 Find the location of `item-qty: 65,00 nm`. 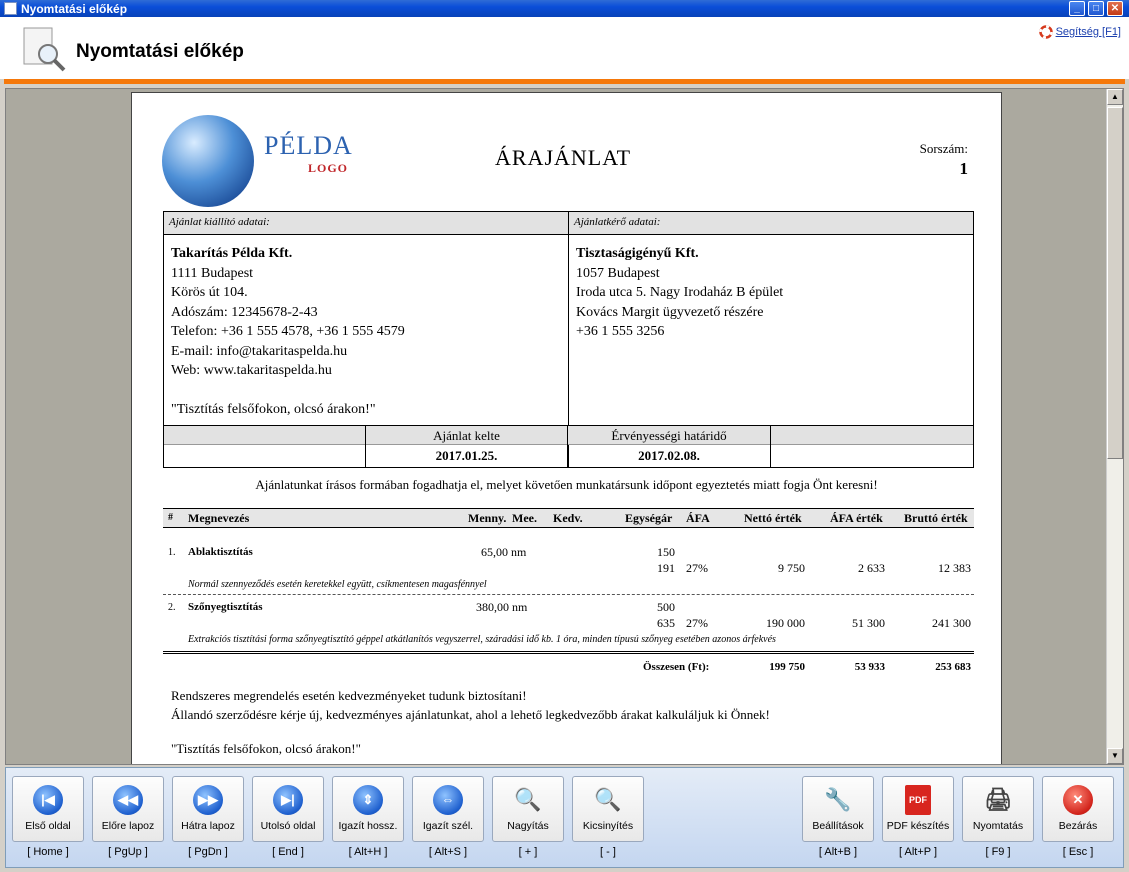

item-qty: 65,00 nm is located at coordinates (504, 552).